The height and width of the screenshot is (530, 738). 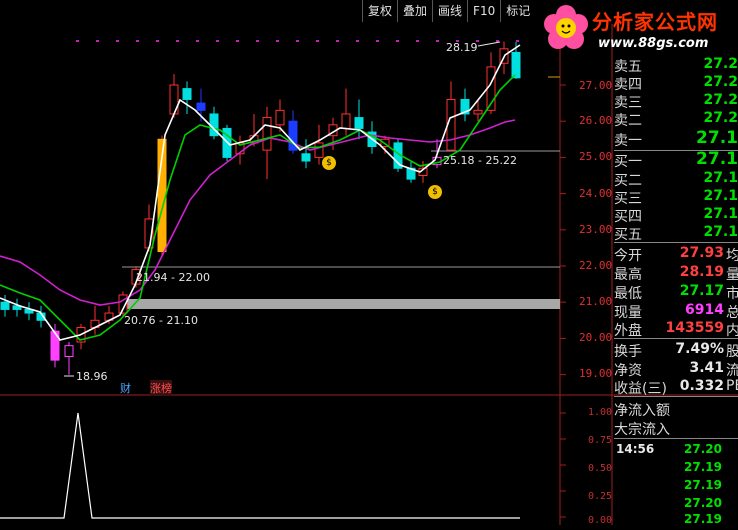 I want to click on quote-value: 143559, so click(x=694, y=328).